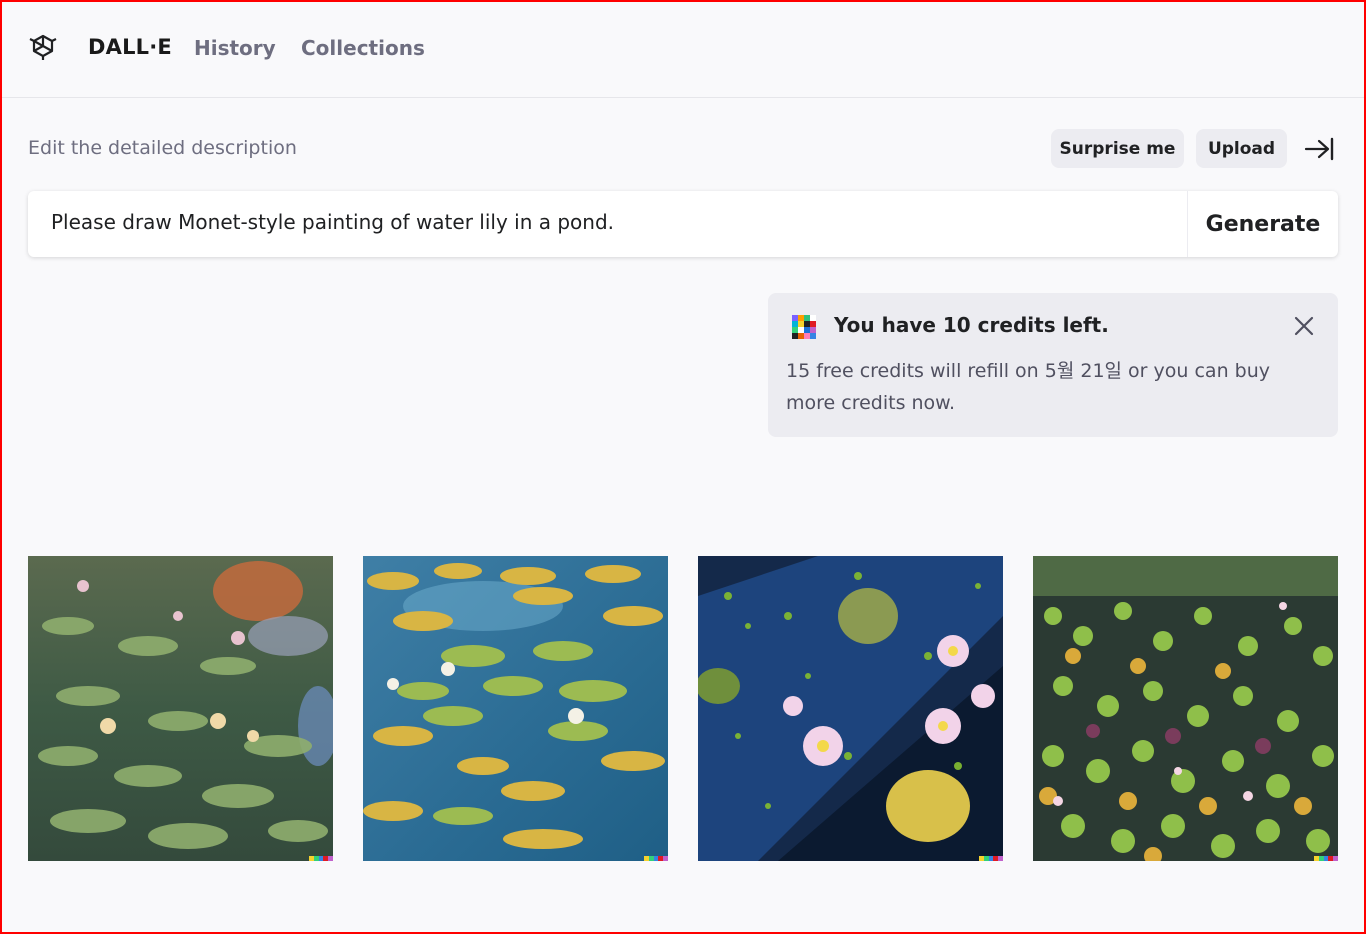 Image resolution: width=1366 pixels, height=934 pixels. Describe the element at coordinates (971, 325) in the screenshot. I see `notice-title: You have 10 credits left.` at that location.